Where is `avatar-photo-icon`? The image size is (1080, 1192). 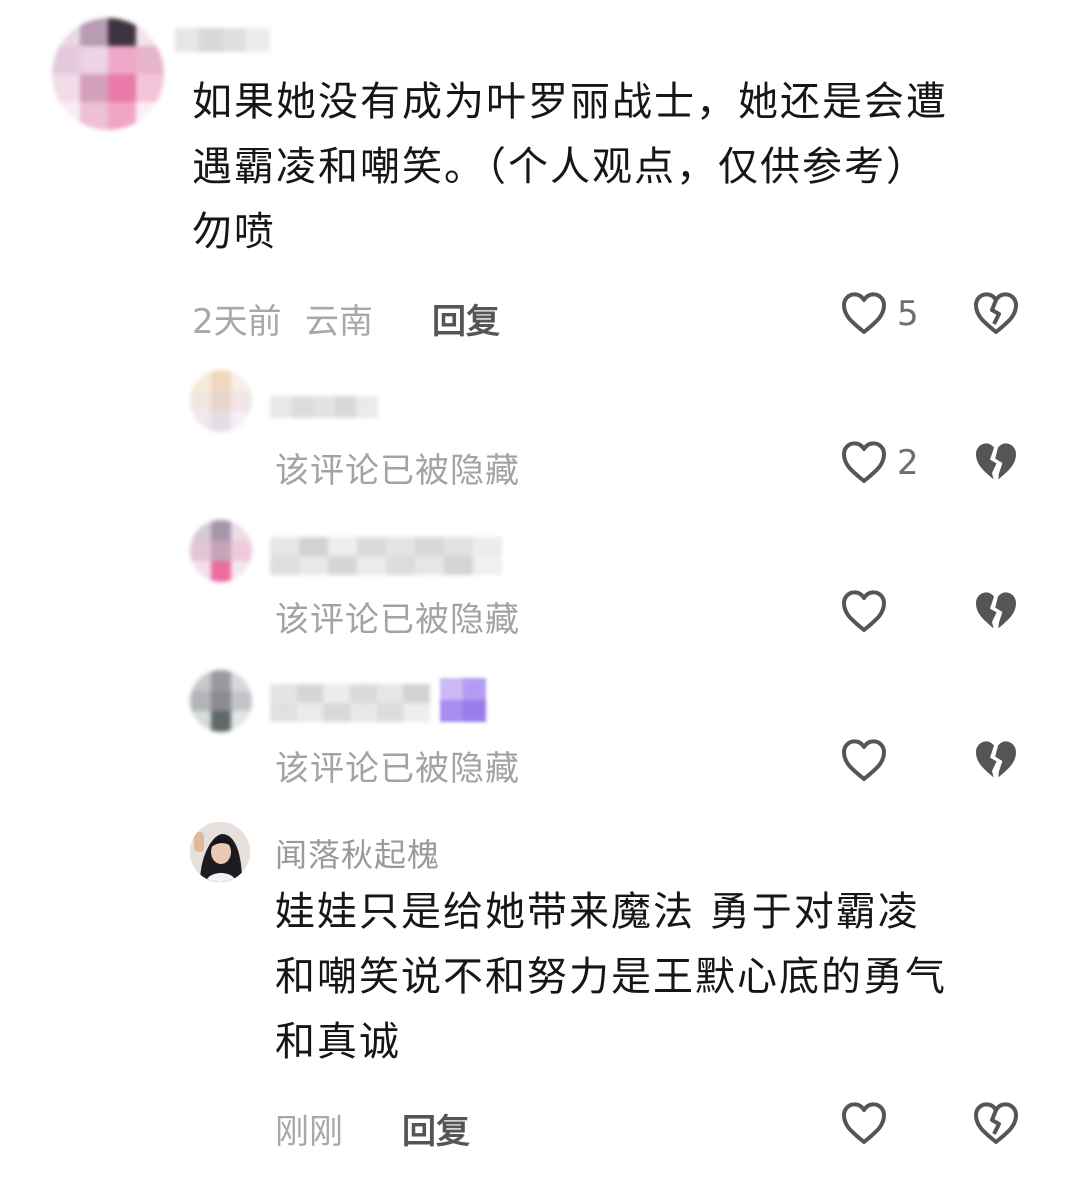
avatar-photo-icon is located at coordinates (220, 852).